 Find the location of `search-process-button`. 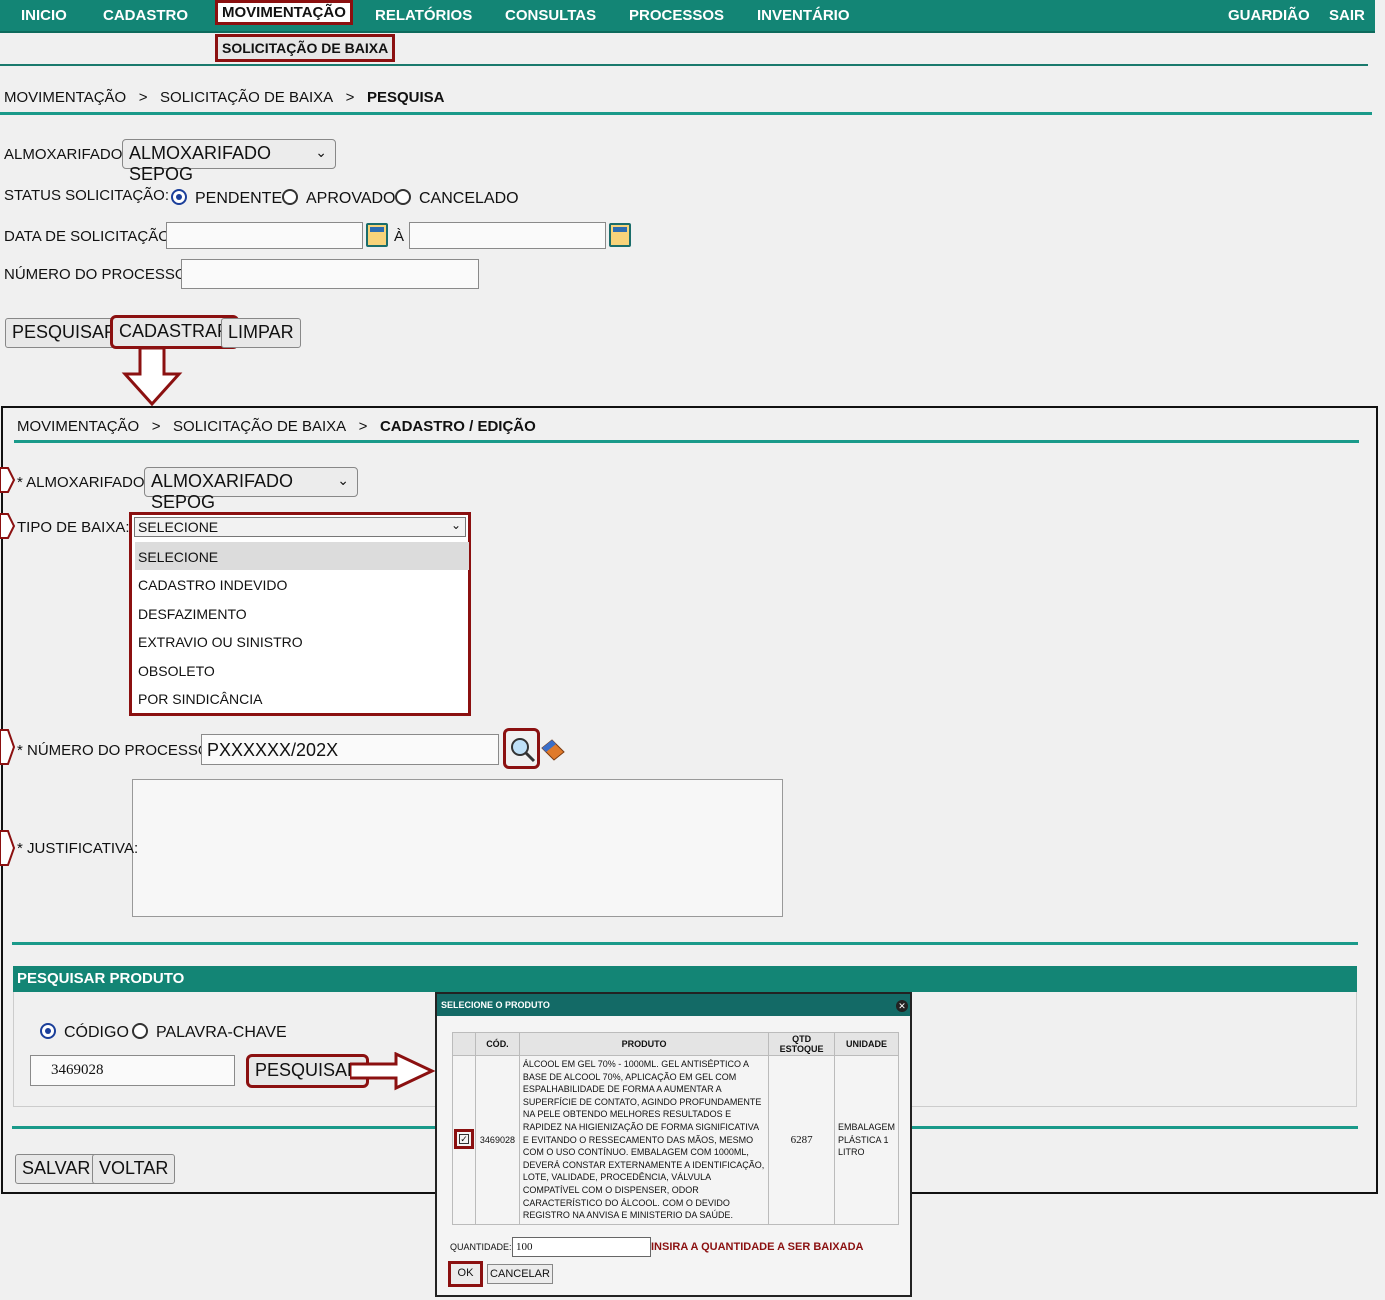

search-process-button is located at coordinates (521, 748).